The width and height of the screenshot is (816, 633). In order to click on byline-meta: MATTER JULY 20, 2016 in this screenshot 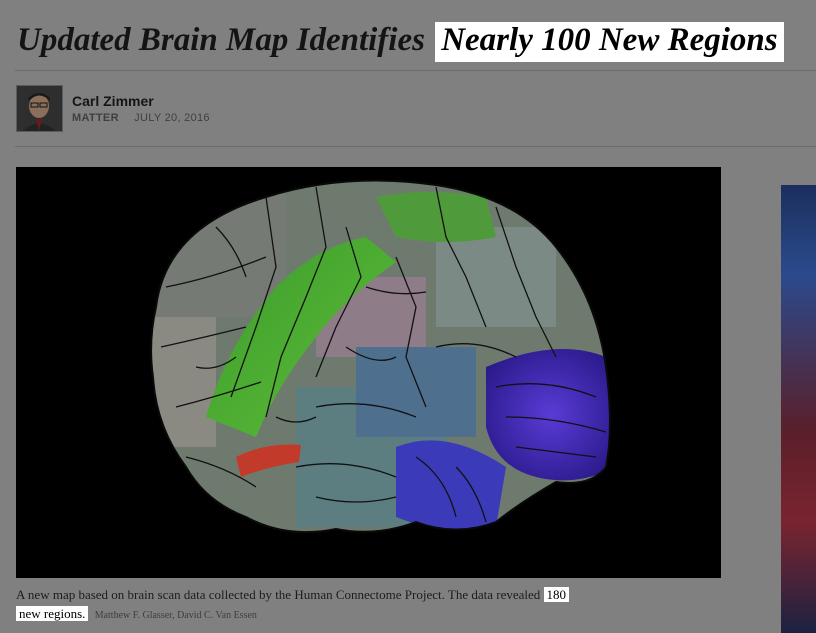, I will do `click(141, 118)`.